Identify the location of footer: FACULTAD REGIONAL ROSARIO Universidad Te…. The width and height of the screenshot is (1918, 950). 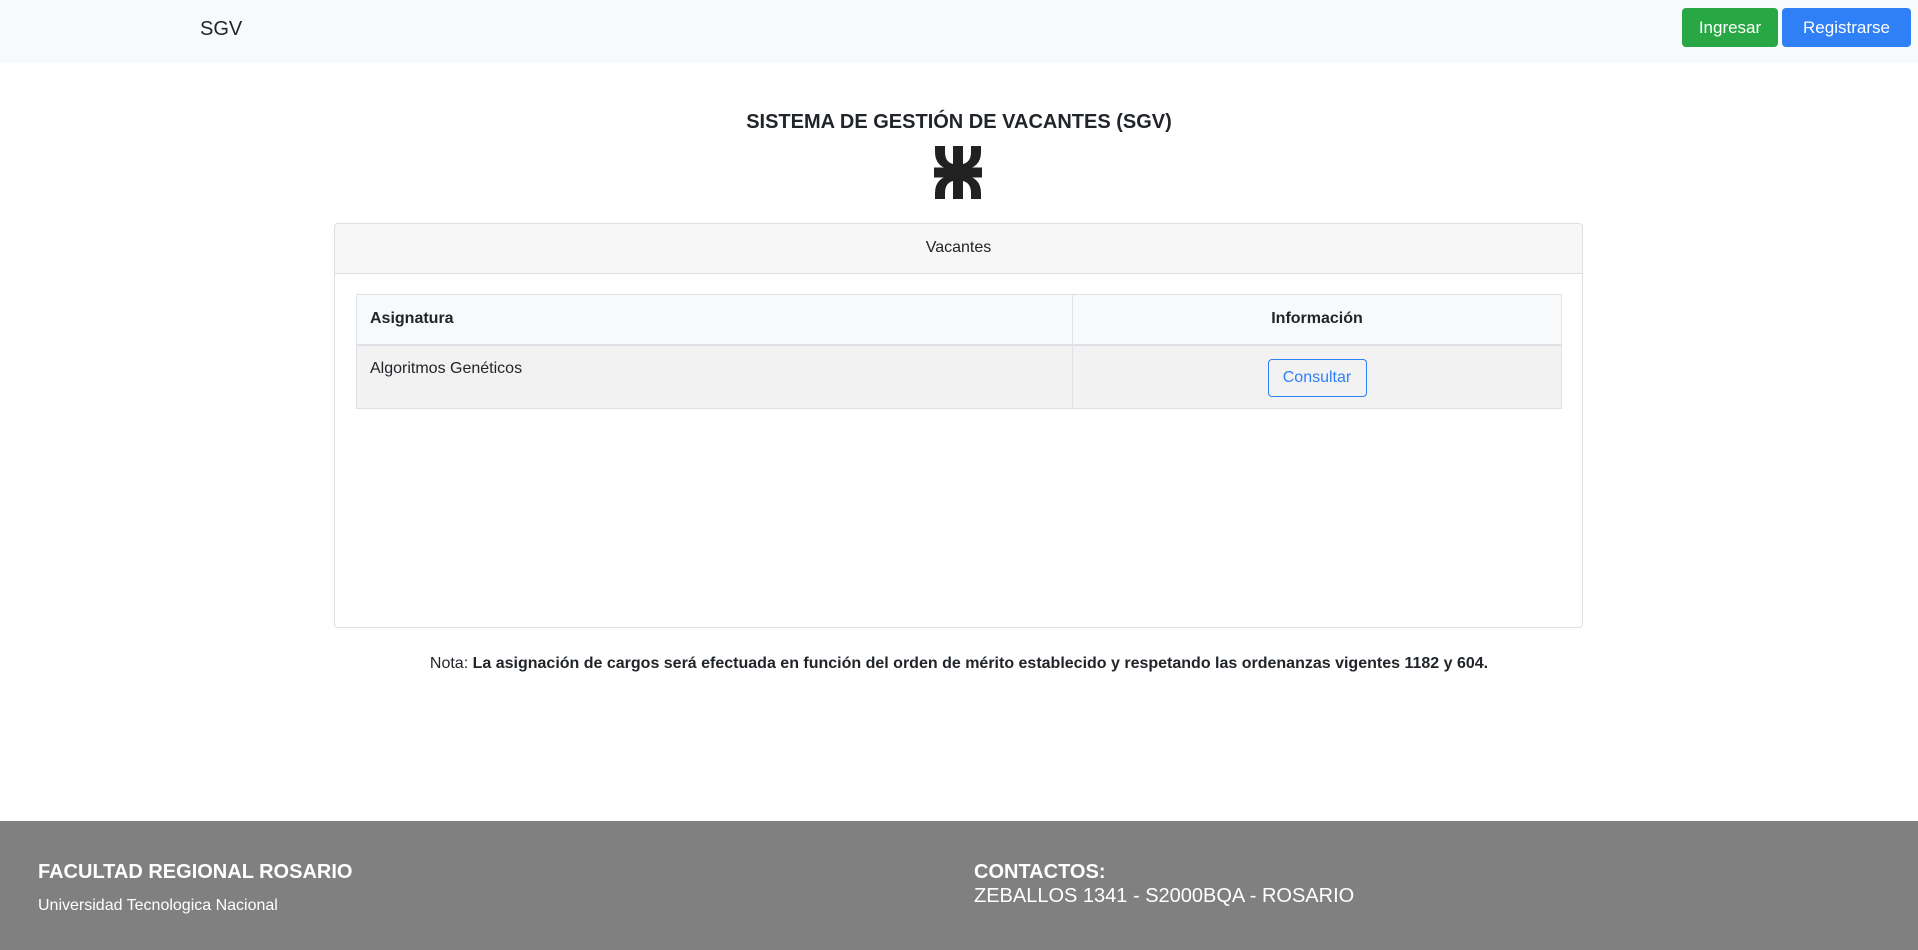
(959, 885).